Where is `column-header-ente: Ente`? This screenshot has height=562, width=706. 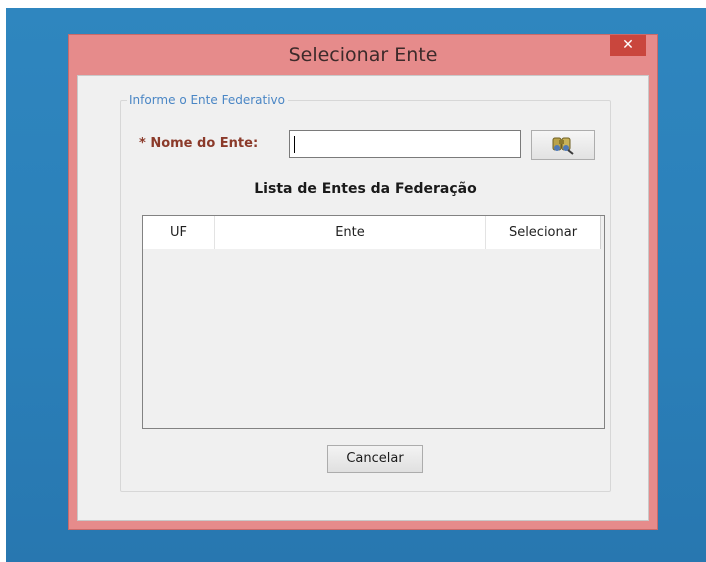
column-header-ente: Ente is located at coordinates (350, 232).